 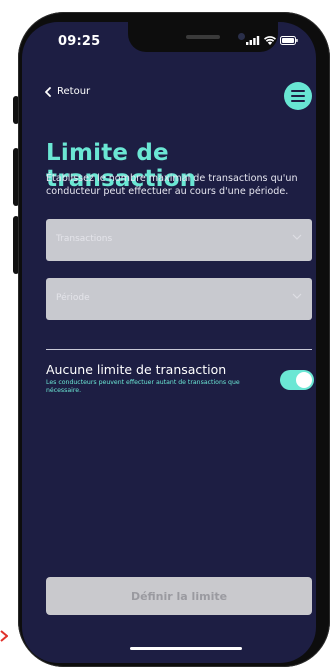 I want to click on menu-button, so click(x=298, y=96).